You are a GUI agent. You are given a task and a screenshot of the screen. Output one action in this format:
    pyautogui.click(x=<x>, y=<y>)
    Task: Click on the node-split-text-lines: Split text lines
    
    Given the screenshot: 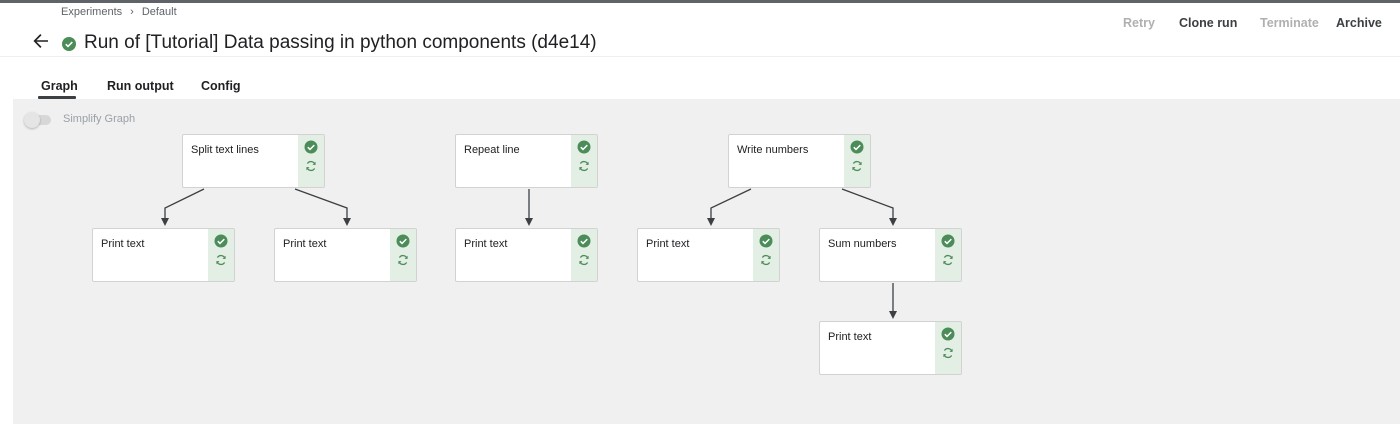 What is the action you would take?
    pyautogui.click(x=253, y=161)
    